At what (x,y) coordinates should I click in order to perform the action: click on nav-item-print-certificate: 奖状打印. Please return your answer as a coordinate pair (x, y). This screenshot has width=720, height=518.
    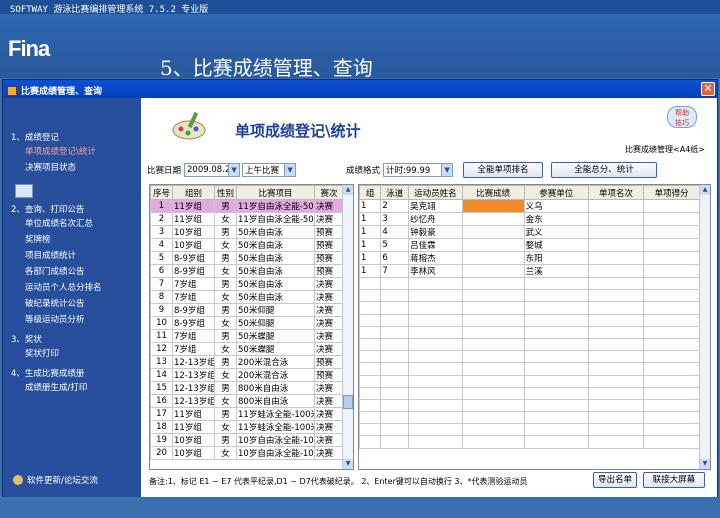
    Looking at the image, I should click on (76, 354).